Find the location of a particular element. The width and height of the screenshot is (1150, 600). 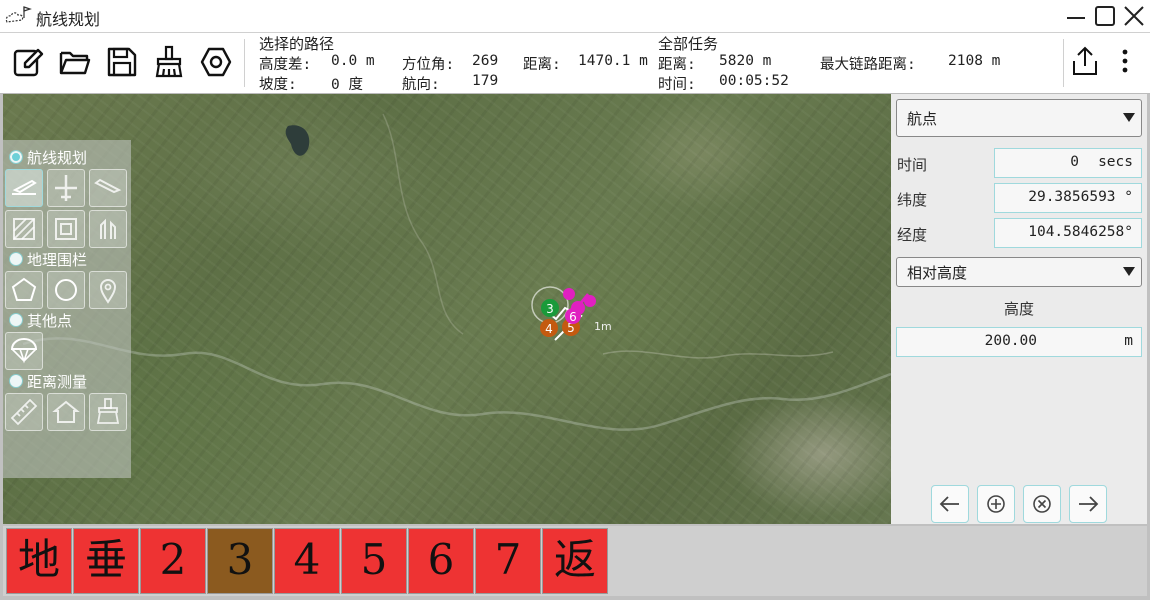

area-house-icon is located at coordinates (66, 411).